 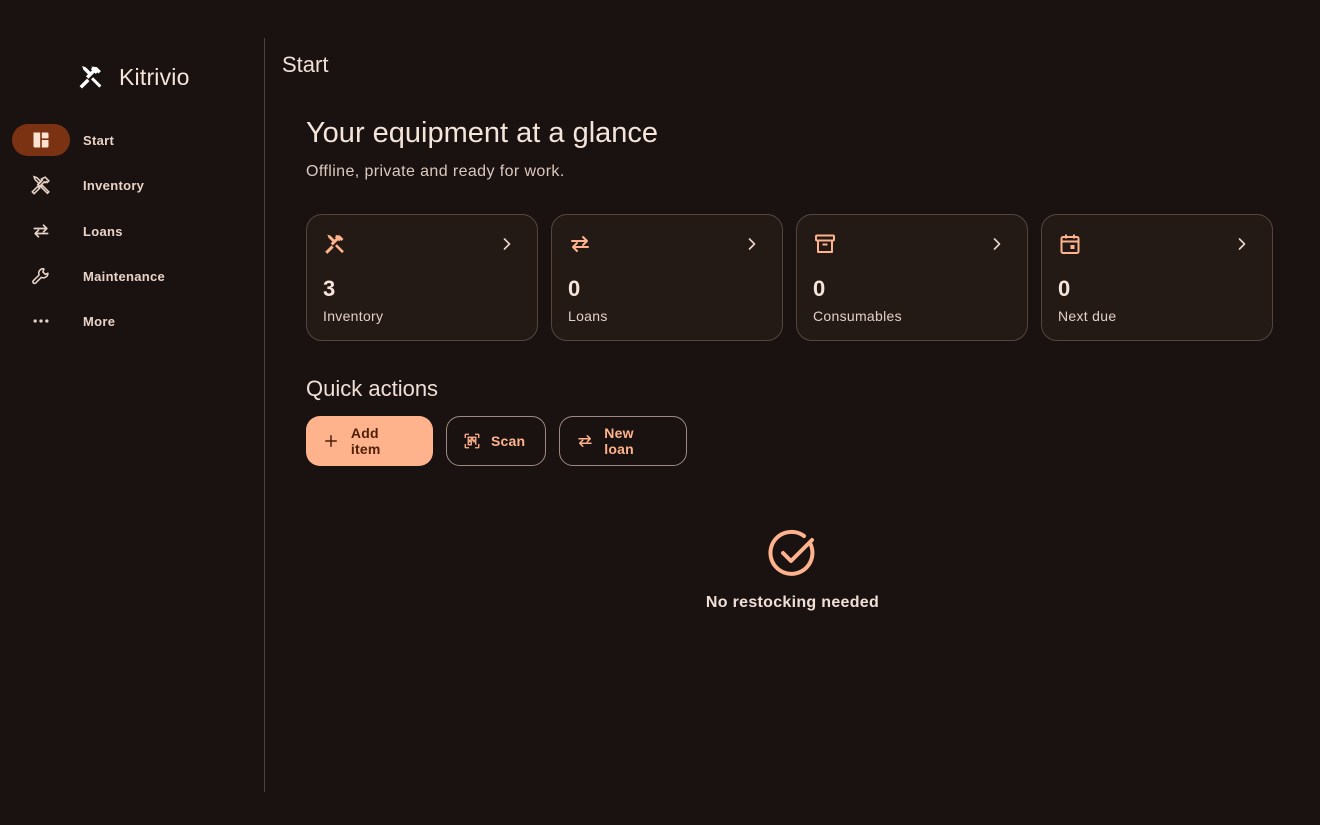 I want to click on quick-actions: Add item Scan New loan, so click(x=496, y=441).